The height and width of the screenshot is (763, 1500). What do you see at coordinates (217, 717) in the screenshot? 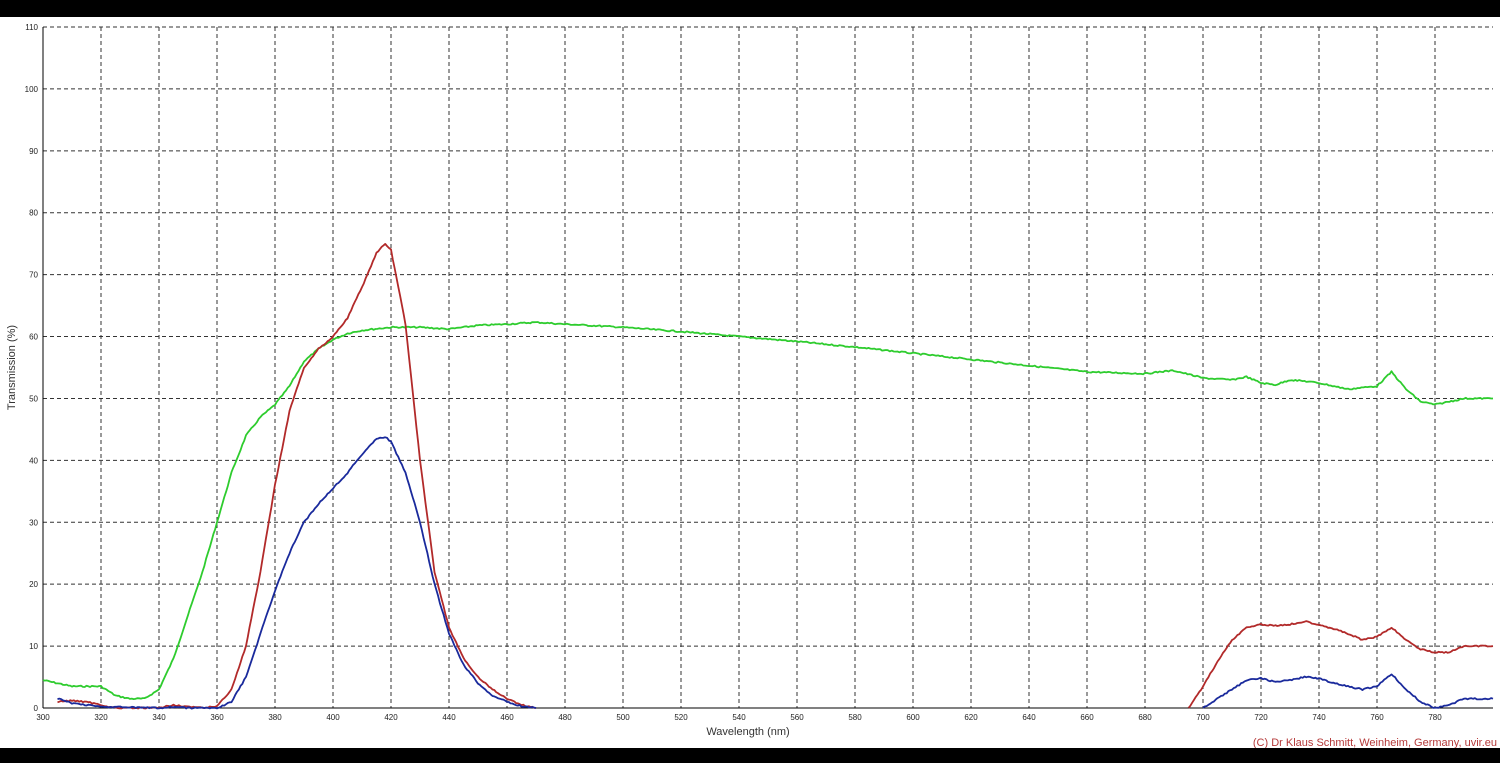
I see `x-tick-label: 360` at bounding box center [217, 717].